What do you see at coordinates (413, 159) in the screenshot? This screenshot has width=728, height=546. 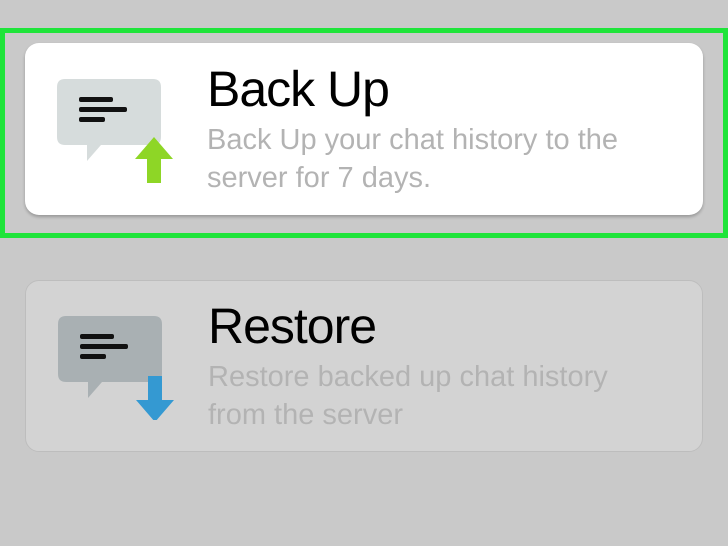 I see `option-description: Back Up your chat history to the server for 7 days.` at bounding box center [413, 159].